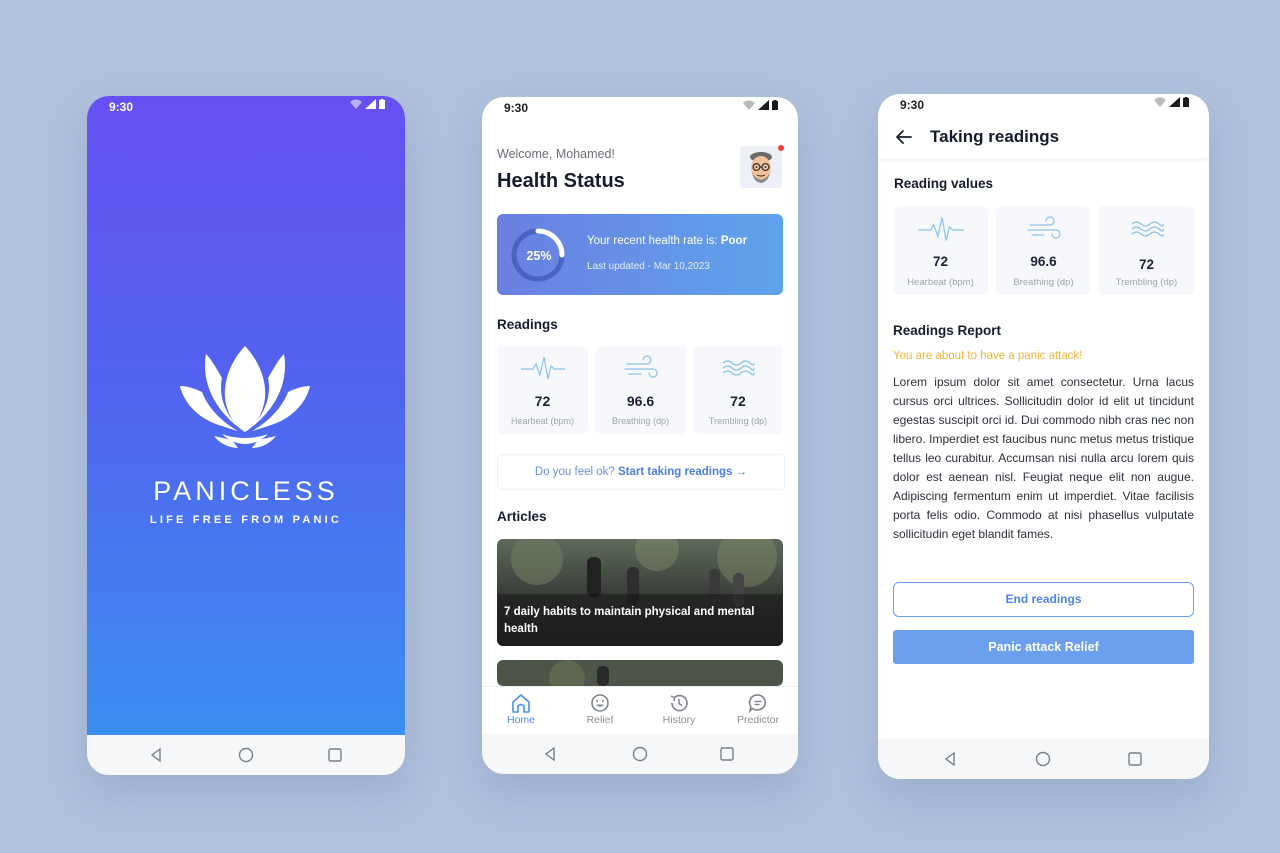  Describe the element at coordinates (675, 472) in the screenshot. I see `prompt-link: Start taking readings` at that location.